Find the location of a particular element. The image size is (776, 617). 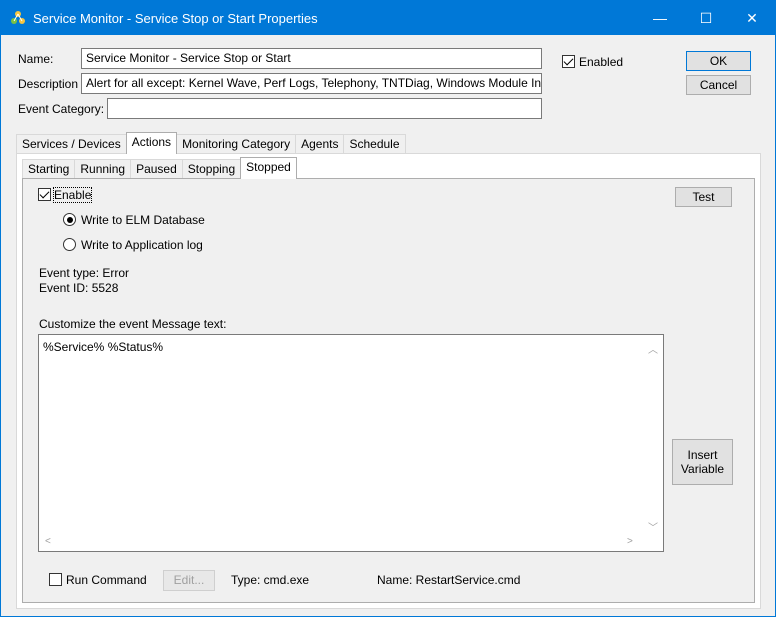

scroll-up-icon: ︿ is located at coordinates (653, 348).